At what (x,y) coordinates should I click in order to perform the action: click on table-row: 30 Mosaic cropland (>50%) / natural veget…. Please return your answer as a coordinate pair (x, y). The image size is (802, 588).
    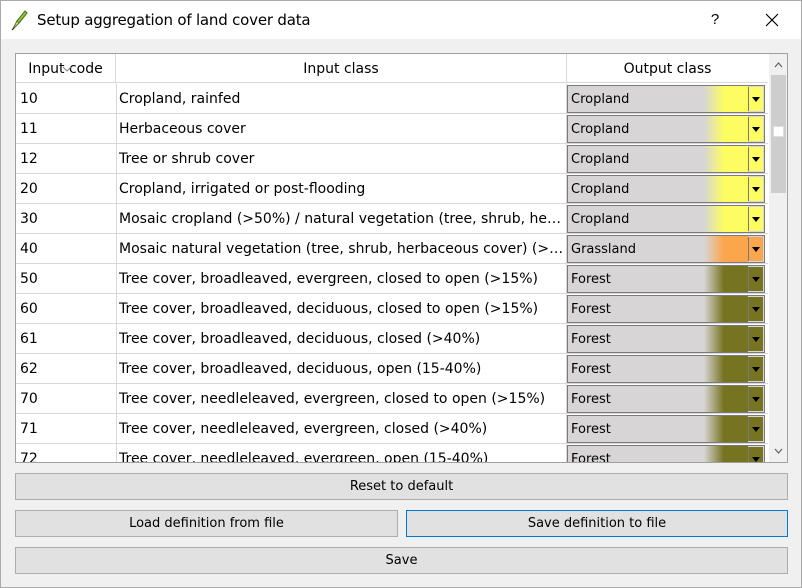
    Looking at the image, I should click on (392, 219).